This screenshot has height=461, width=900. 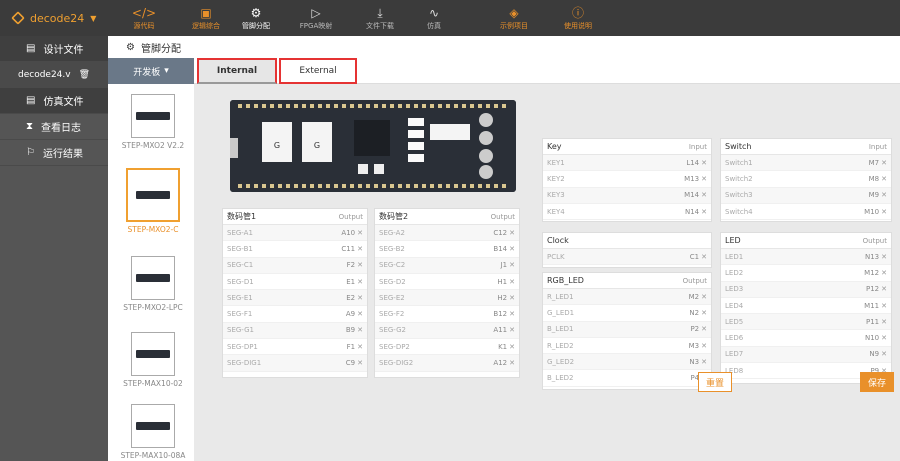 What do you see at coordinates (54, 101) in the screenshot?
I see `sidebar-item-sim-files: ▤ 仿真文件` at bounding box center [54, 101].